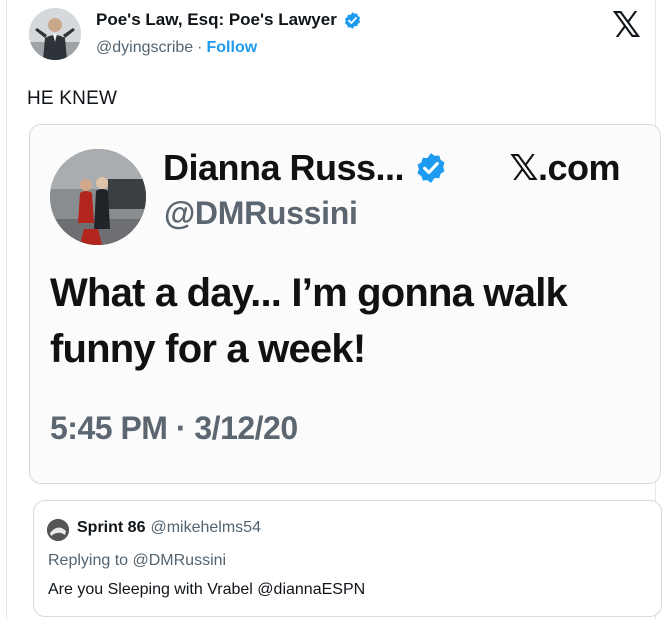  I want to click on follow-button: Follow, so click(232, 47).